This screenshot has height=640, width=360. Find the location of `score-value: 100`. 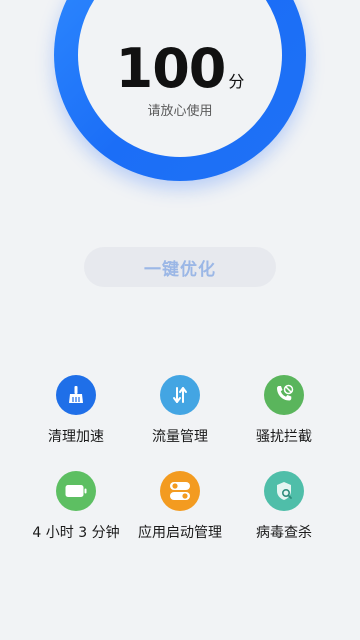

score-value: 100 is located at coordinates (171, 68).